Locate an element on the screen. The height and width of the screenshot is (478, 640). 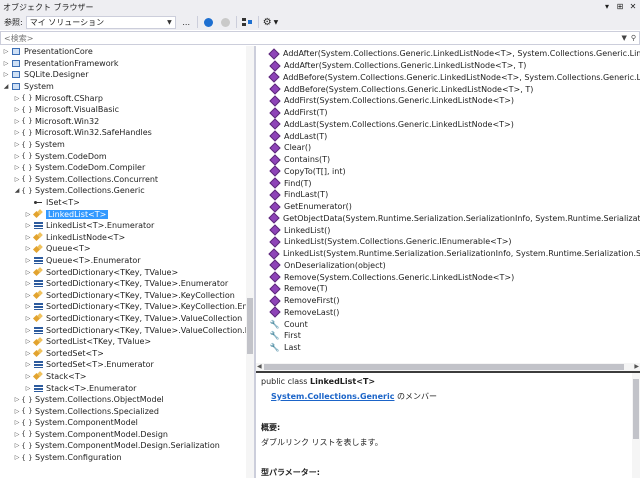
tree-scrollbar is located at coordinates (250, 262).